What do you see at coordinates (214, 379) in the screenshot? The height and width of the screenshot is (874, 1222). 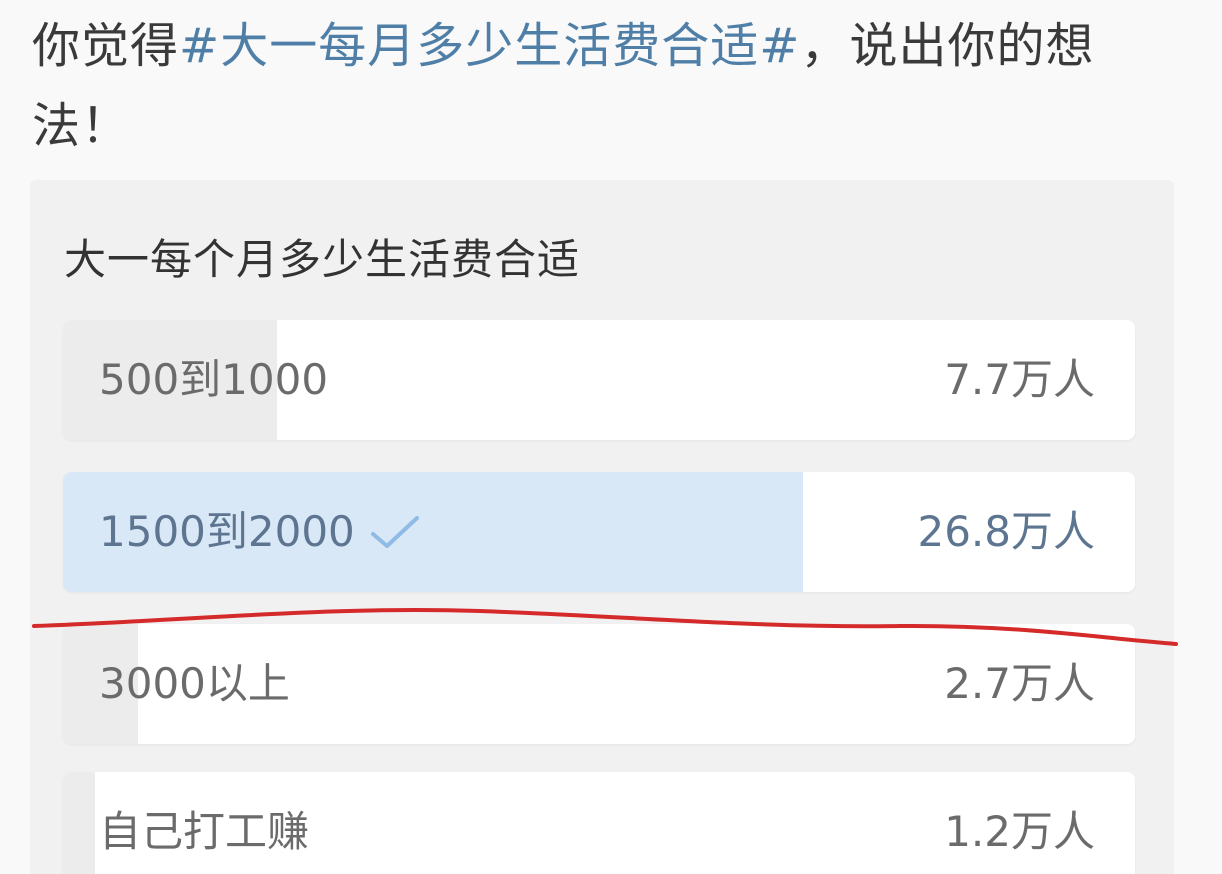 I see `poll-option-label: 500到1000` at bounding box center [214, 379].